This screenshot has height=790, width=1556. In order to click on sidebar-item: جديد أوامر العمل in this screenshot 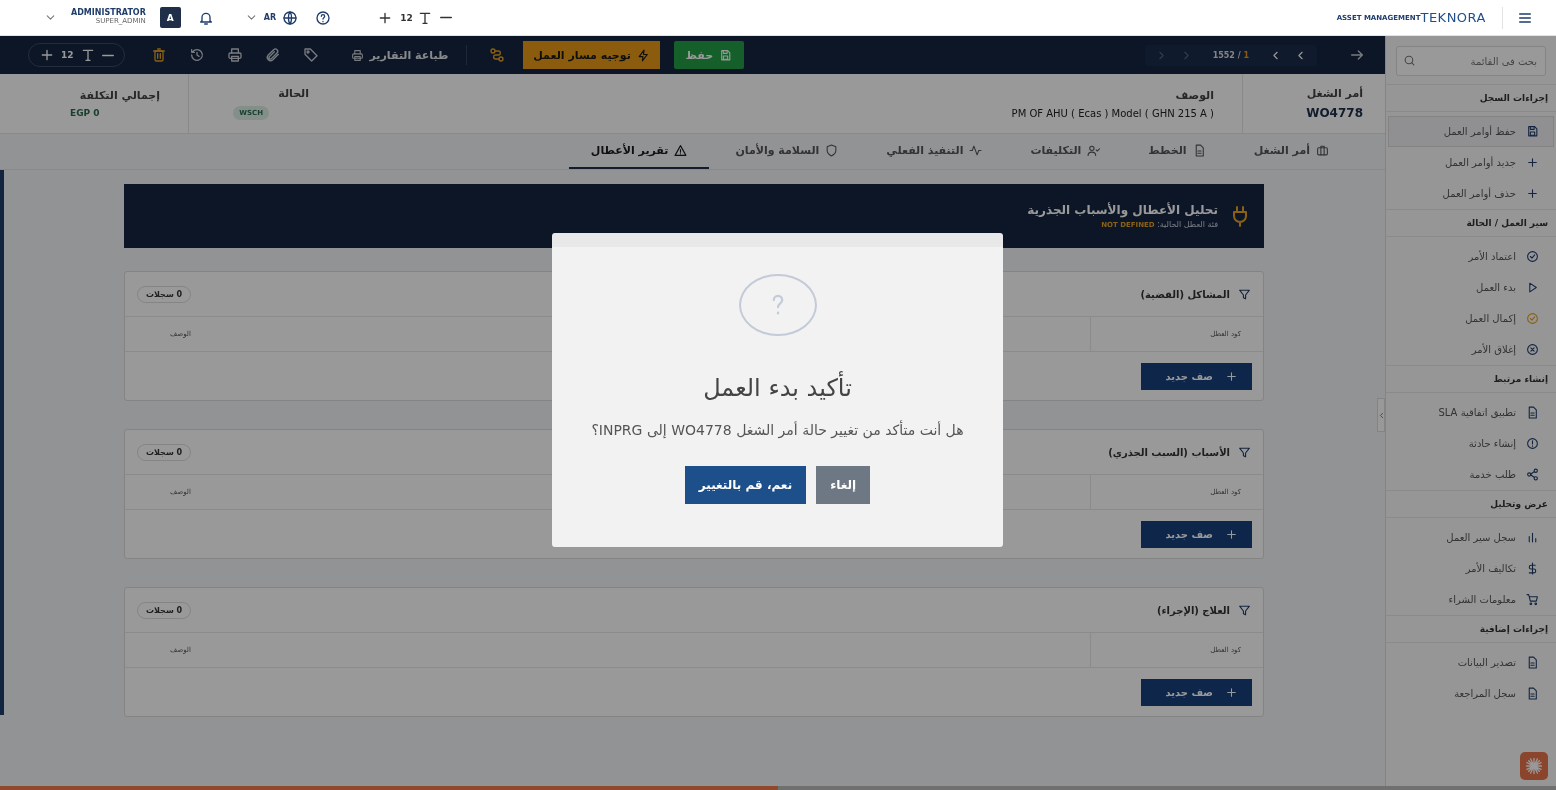, I will do `click(1471, 162)`.